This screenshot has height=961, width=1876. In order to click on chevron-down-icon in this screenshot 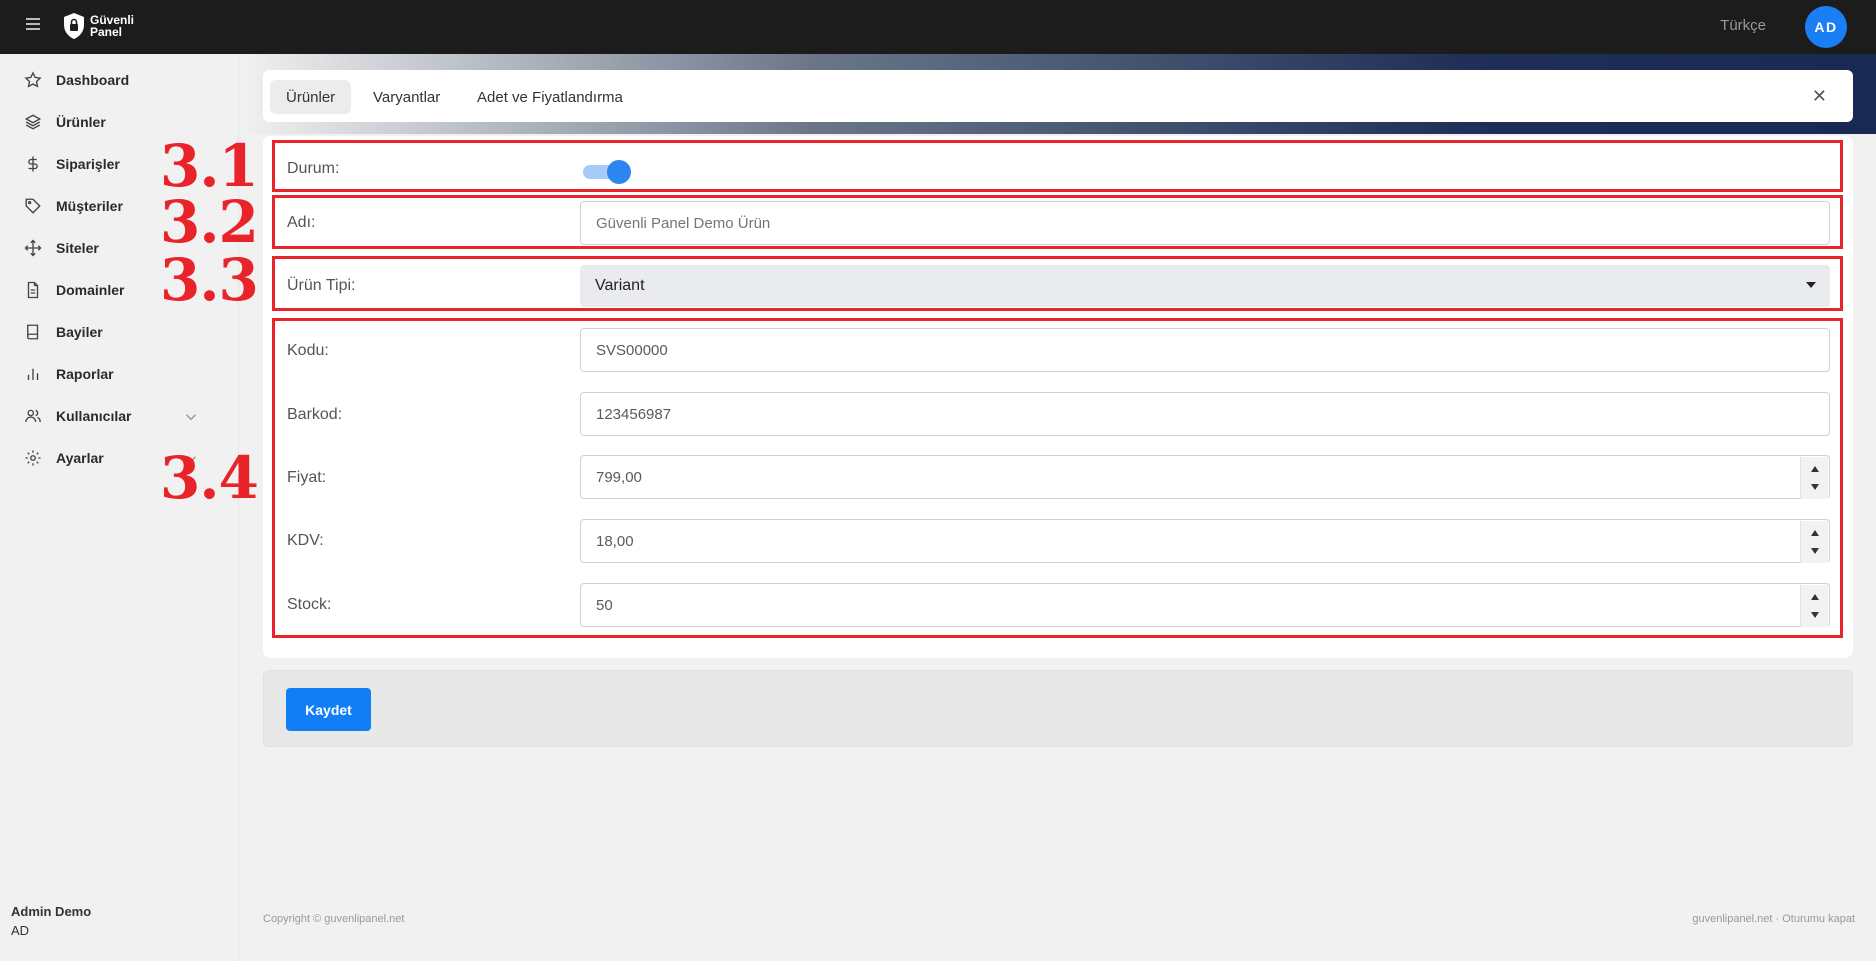, I will do `click(191, 417)`.